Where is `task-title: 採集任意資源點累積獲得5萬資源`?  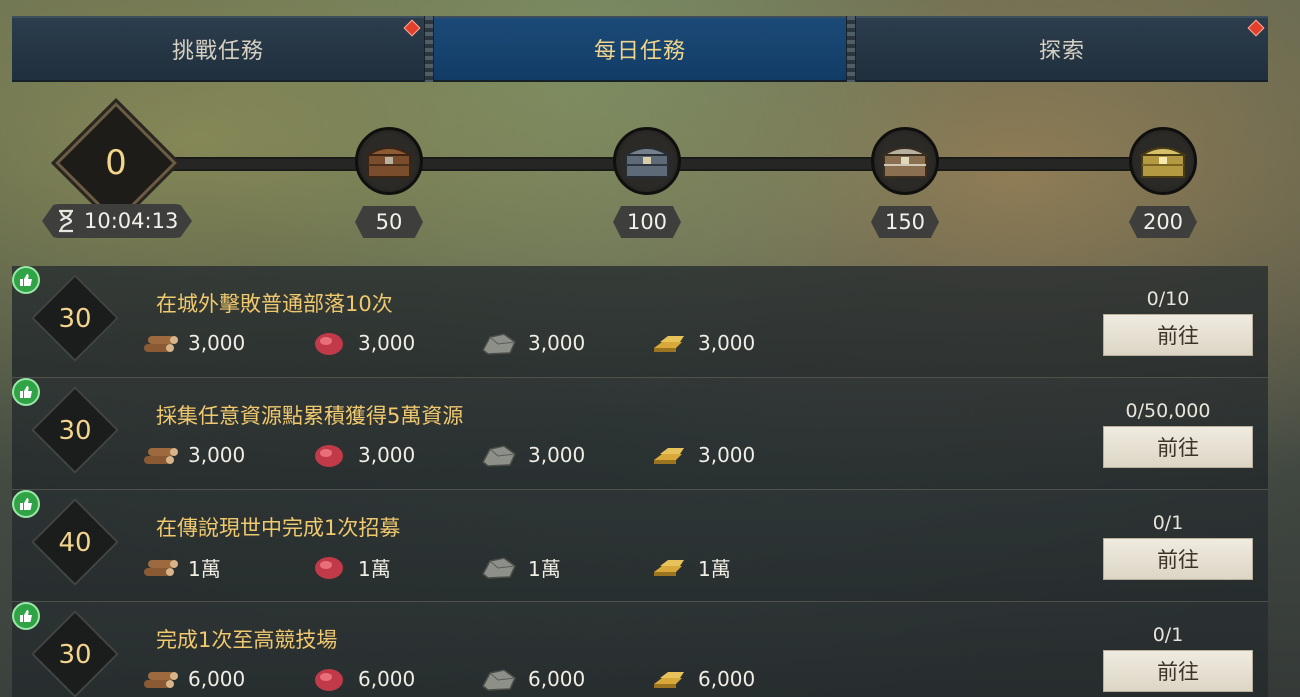 task-title: 採集任意資源點累積獲得5萬資源 is located at coordinates (310, 416).